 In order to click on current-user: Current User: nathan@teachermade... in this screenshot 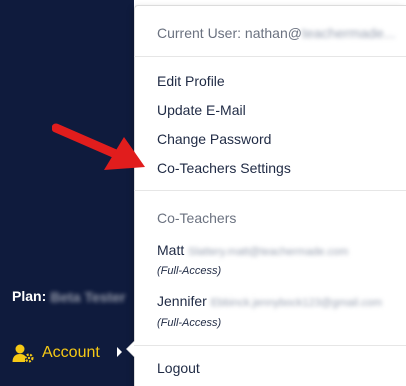, I will do `click(276, 33)`.